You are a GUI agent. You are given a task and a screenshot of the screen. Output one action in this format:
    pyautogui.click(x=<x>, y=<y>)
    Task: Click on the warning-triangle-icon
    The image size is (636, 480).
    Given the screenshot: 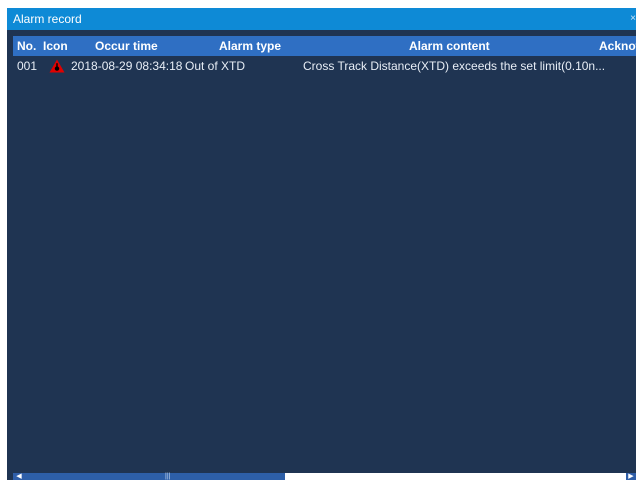 What is the action you would take?
    pyautogui.click(x=57, y=66)
    